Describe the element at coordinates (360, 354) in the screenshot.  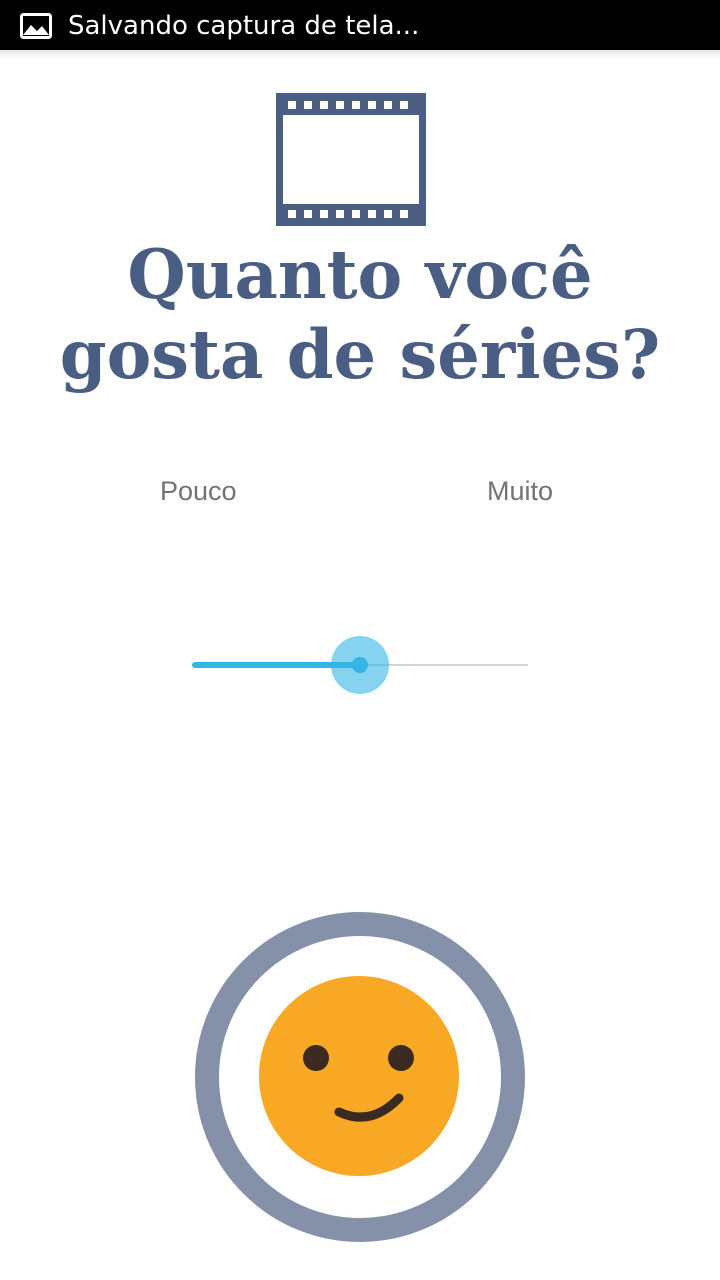
I see `title-line-2: gosta de séries?` at that location.